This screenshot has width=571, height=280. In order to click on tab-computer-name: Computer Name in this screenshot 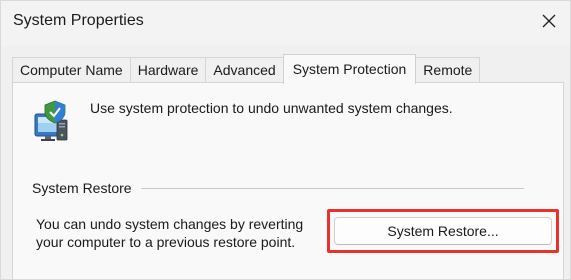, I will do `click(71, 70)`.